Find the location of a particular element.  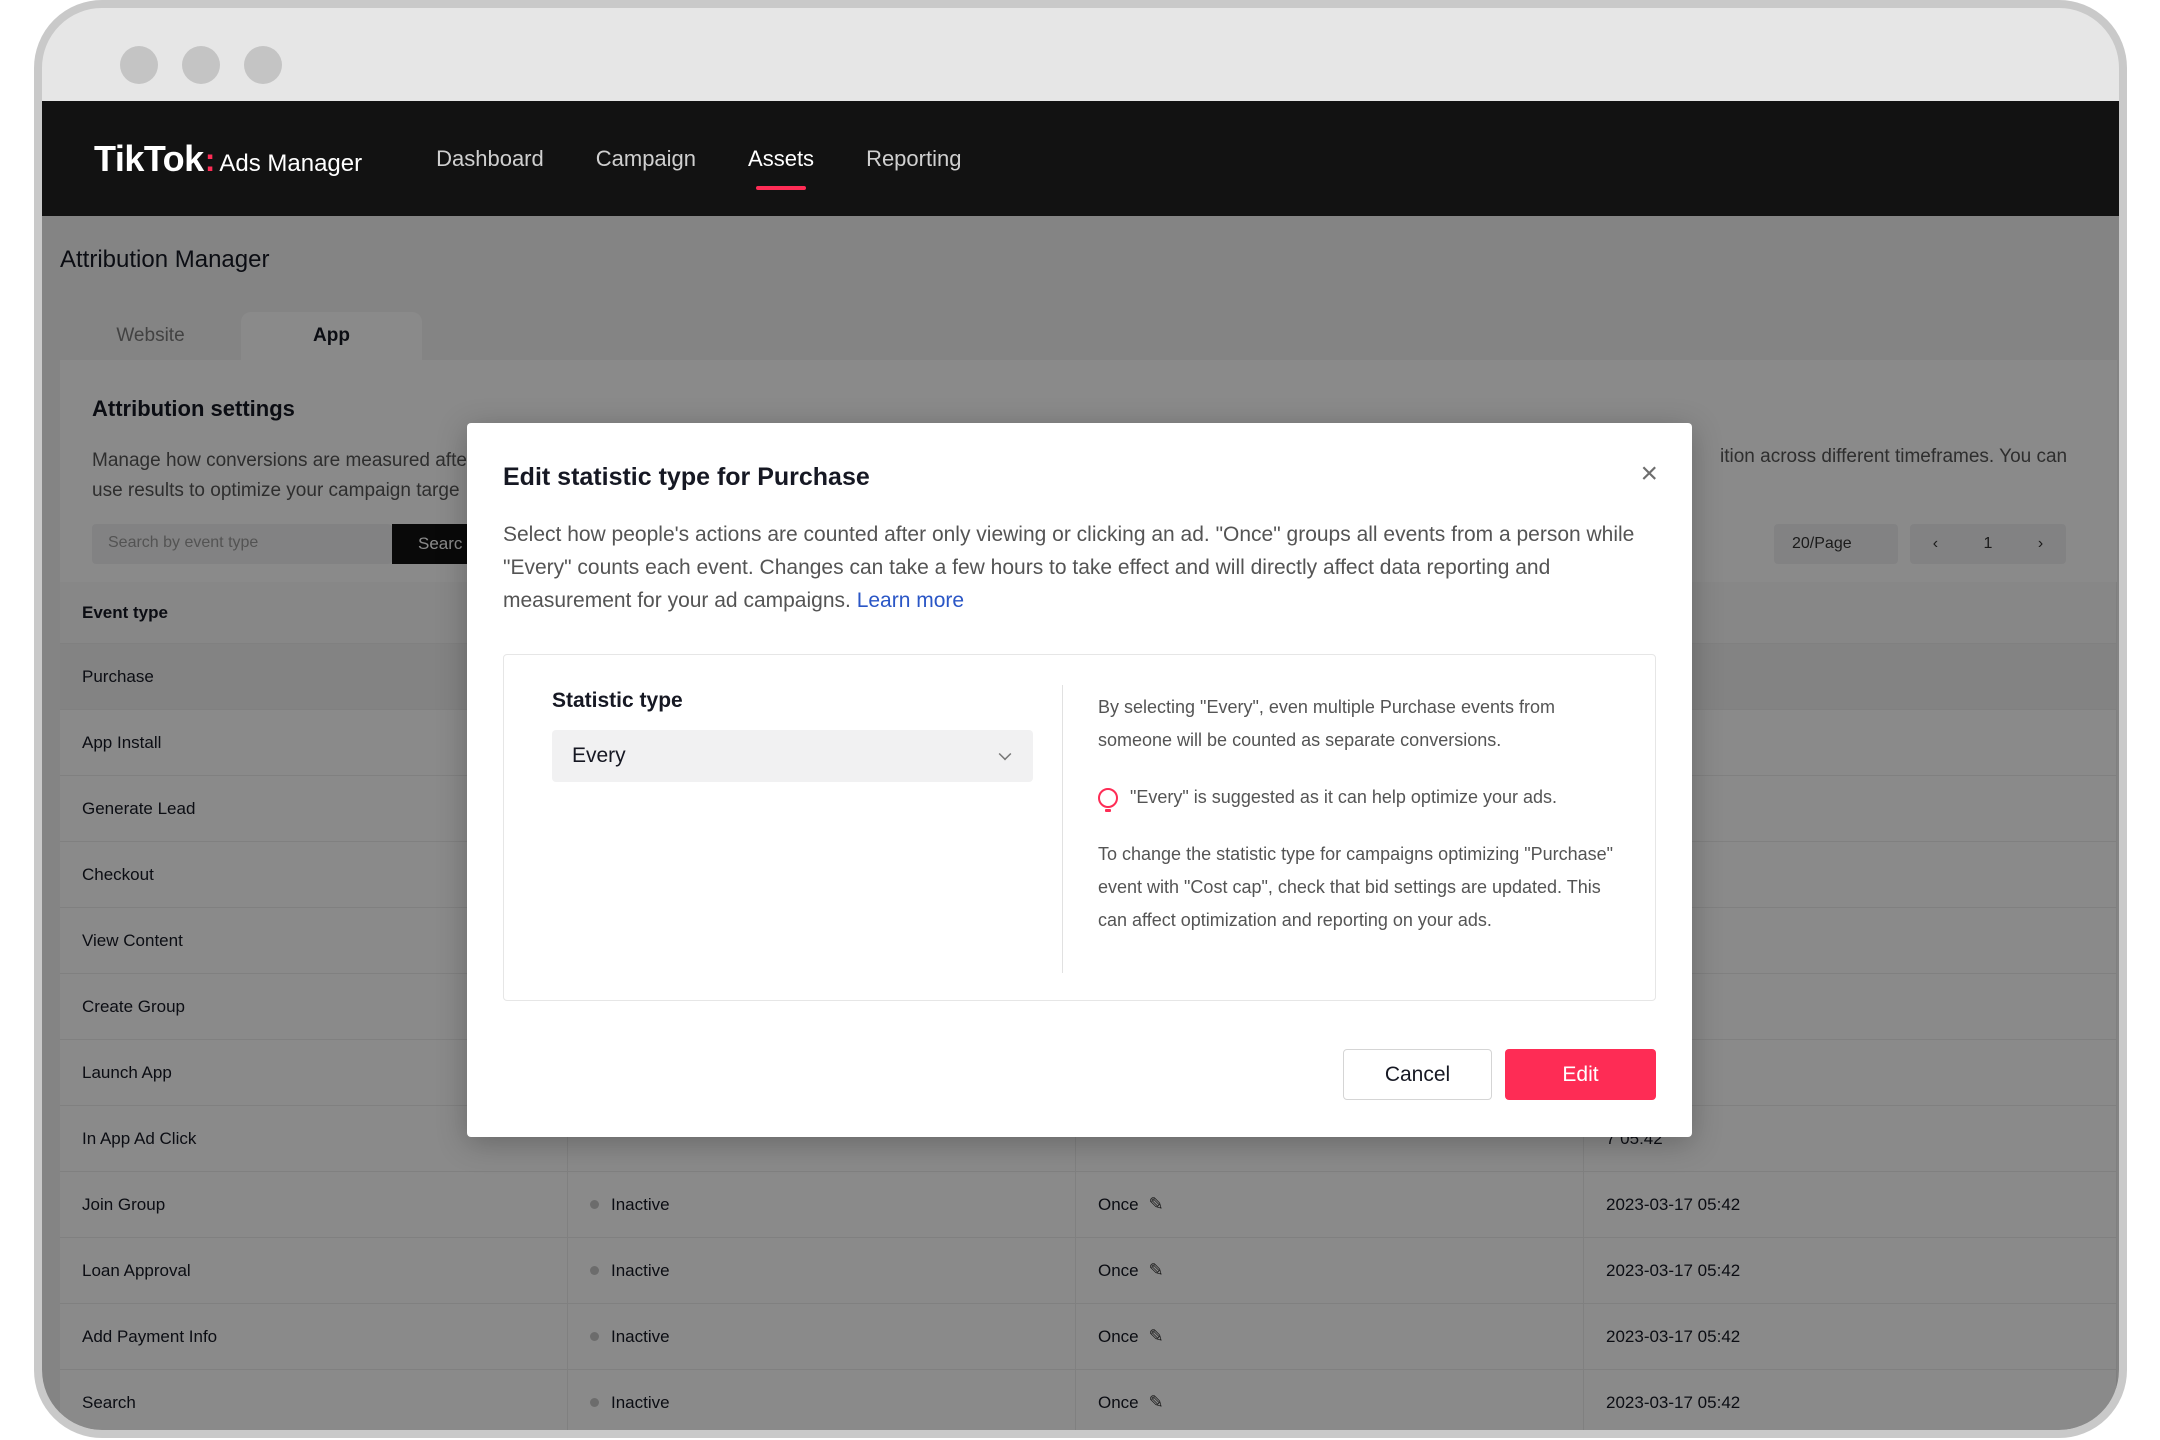

cancel-button: Cancel is located at coordinates (1417, 1074).